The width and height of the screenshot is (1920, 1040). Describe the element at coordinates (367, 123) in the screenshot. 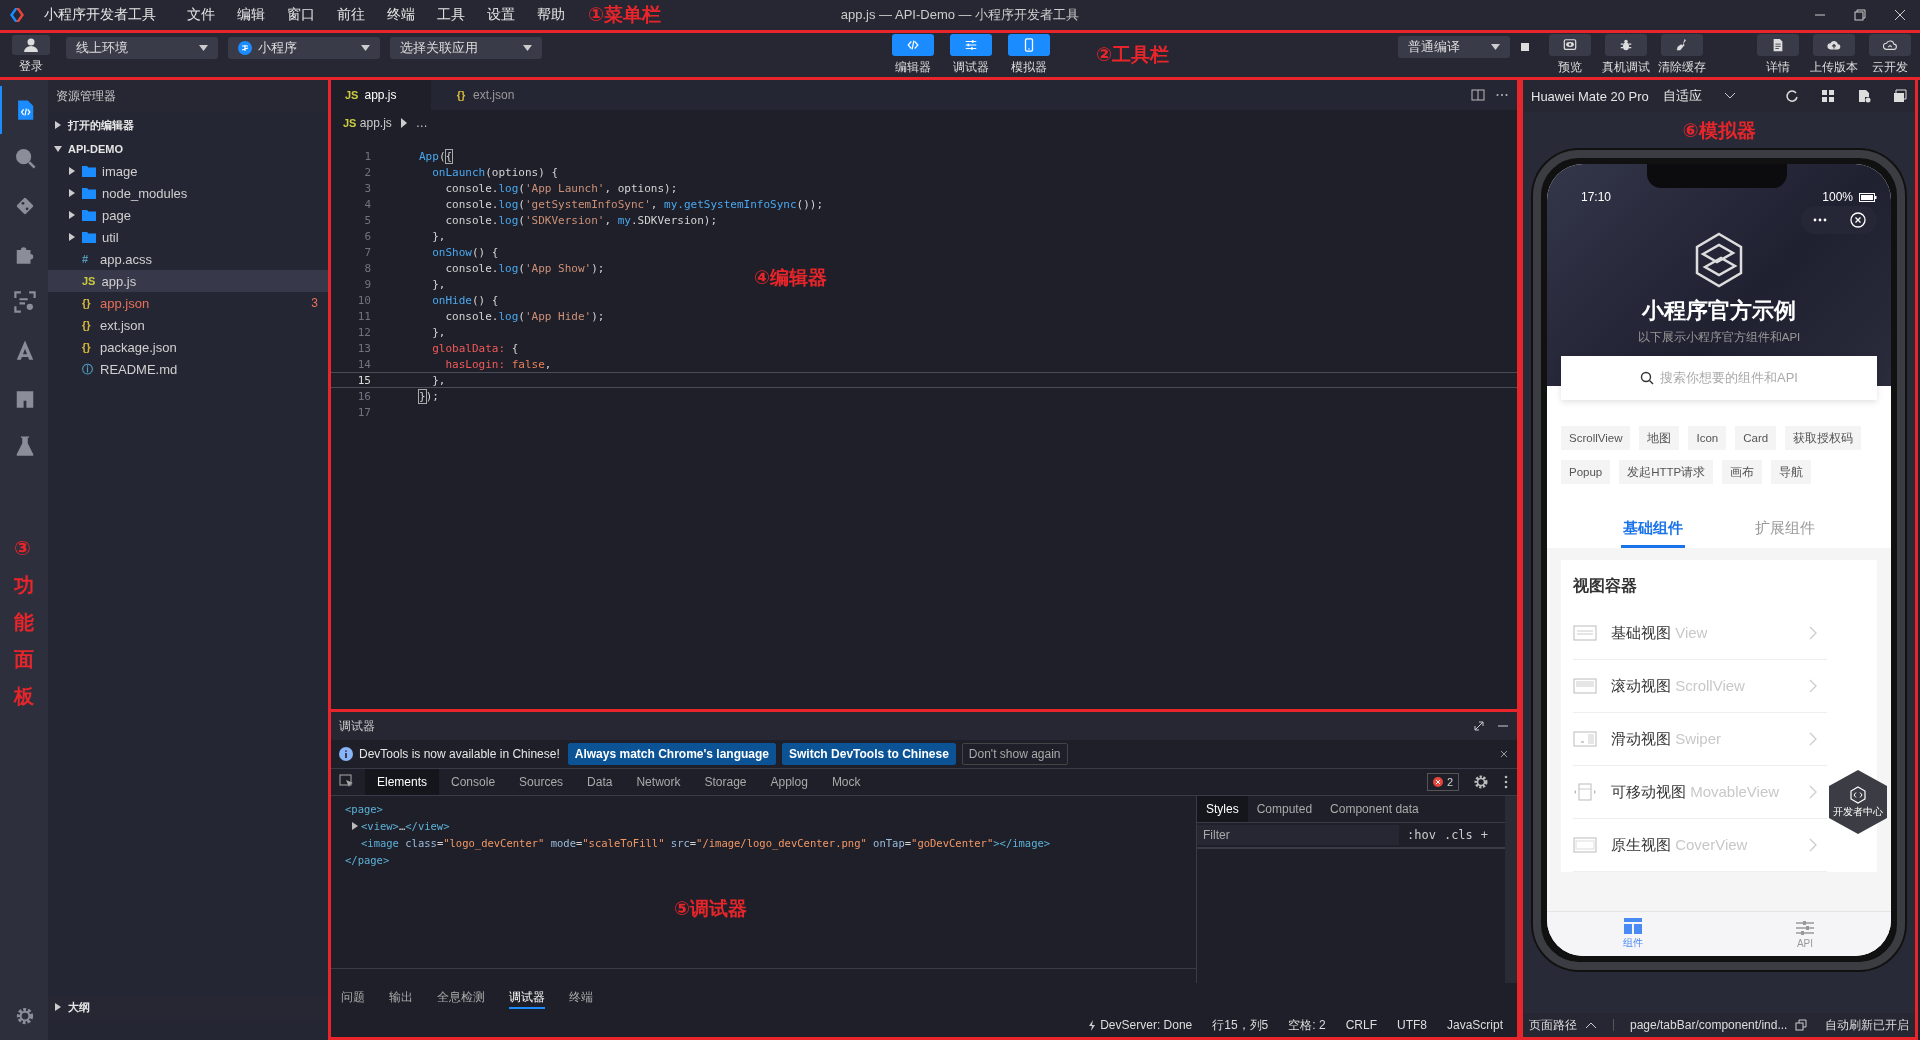

I see `breadcrumb-item: JS app.js` at that location.